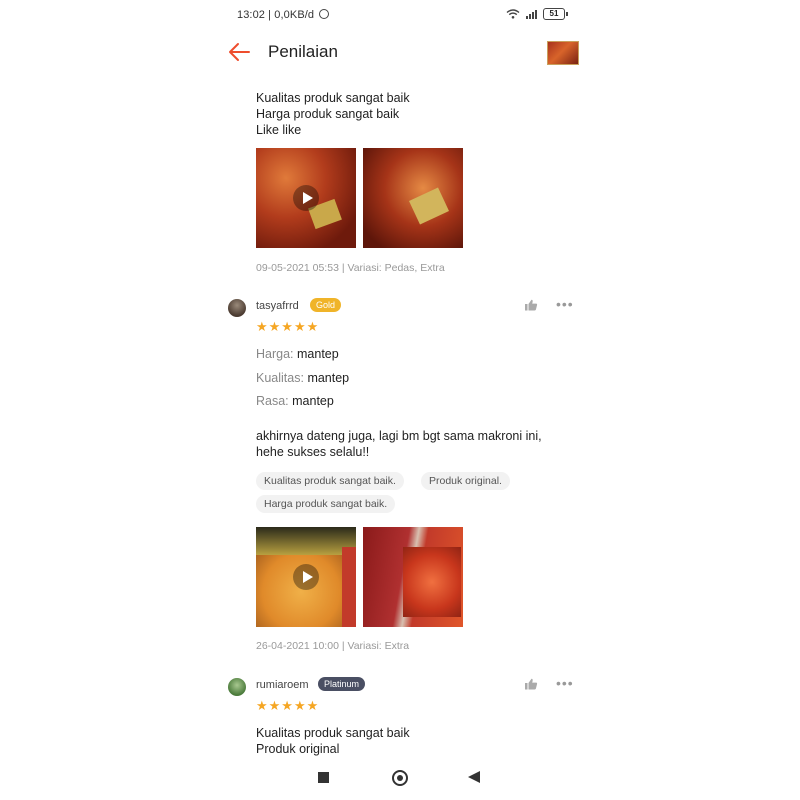 The image size is (800, 800). I want to click on recents-icon, so click(323, 777).